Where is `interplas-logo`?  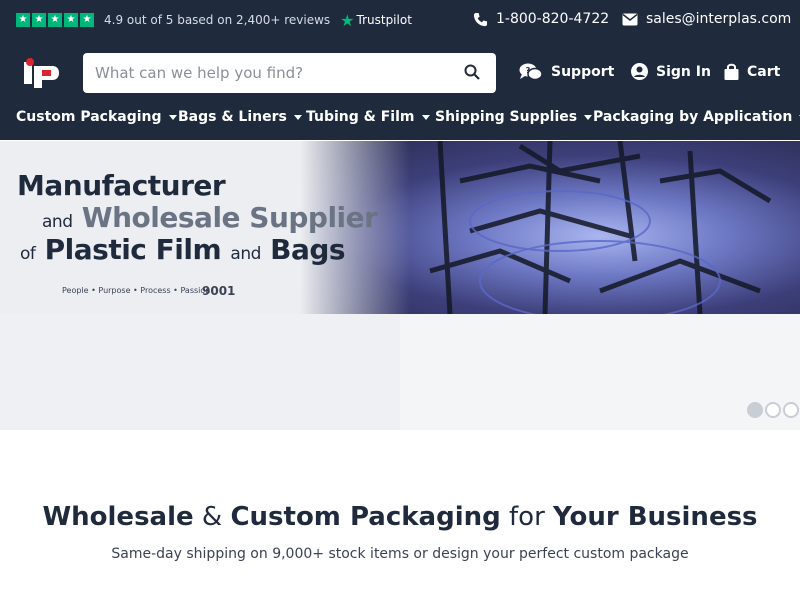 interplas-logo is located at coordinates (42, 73).